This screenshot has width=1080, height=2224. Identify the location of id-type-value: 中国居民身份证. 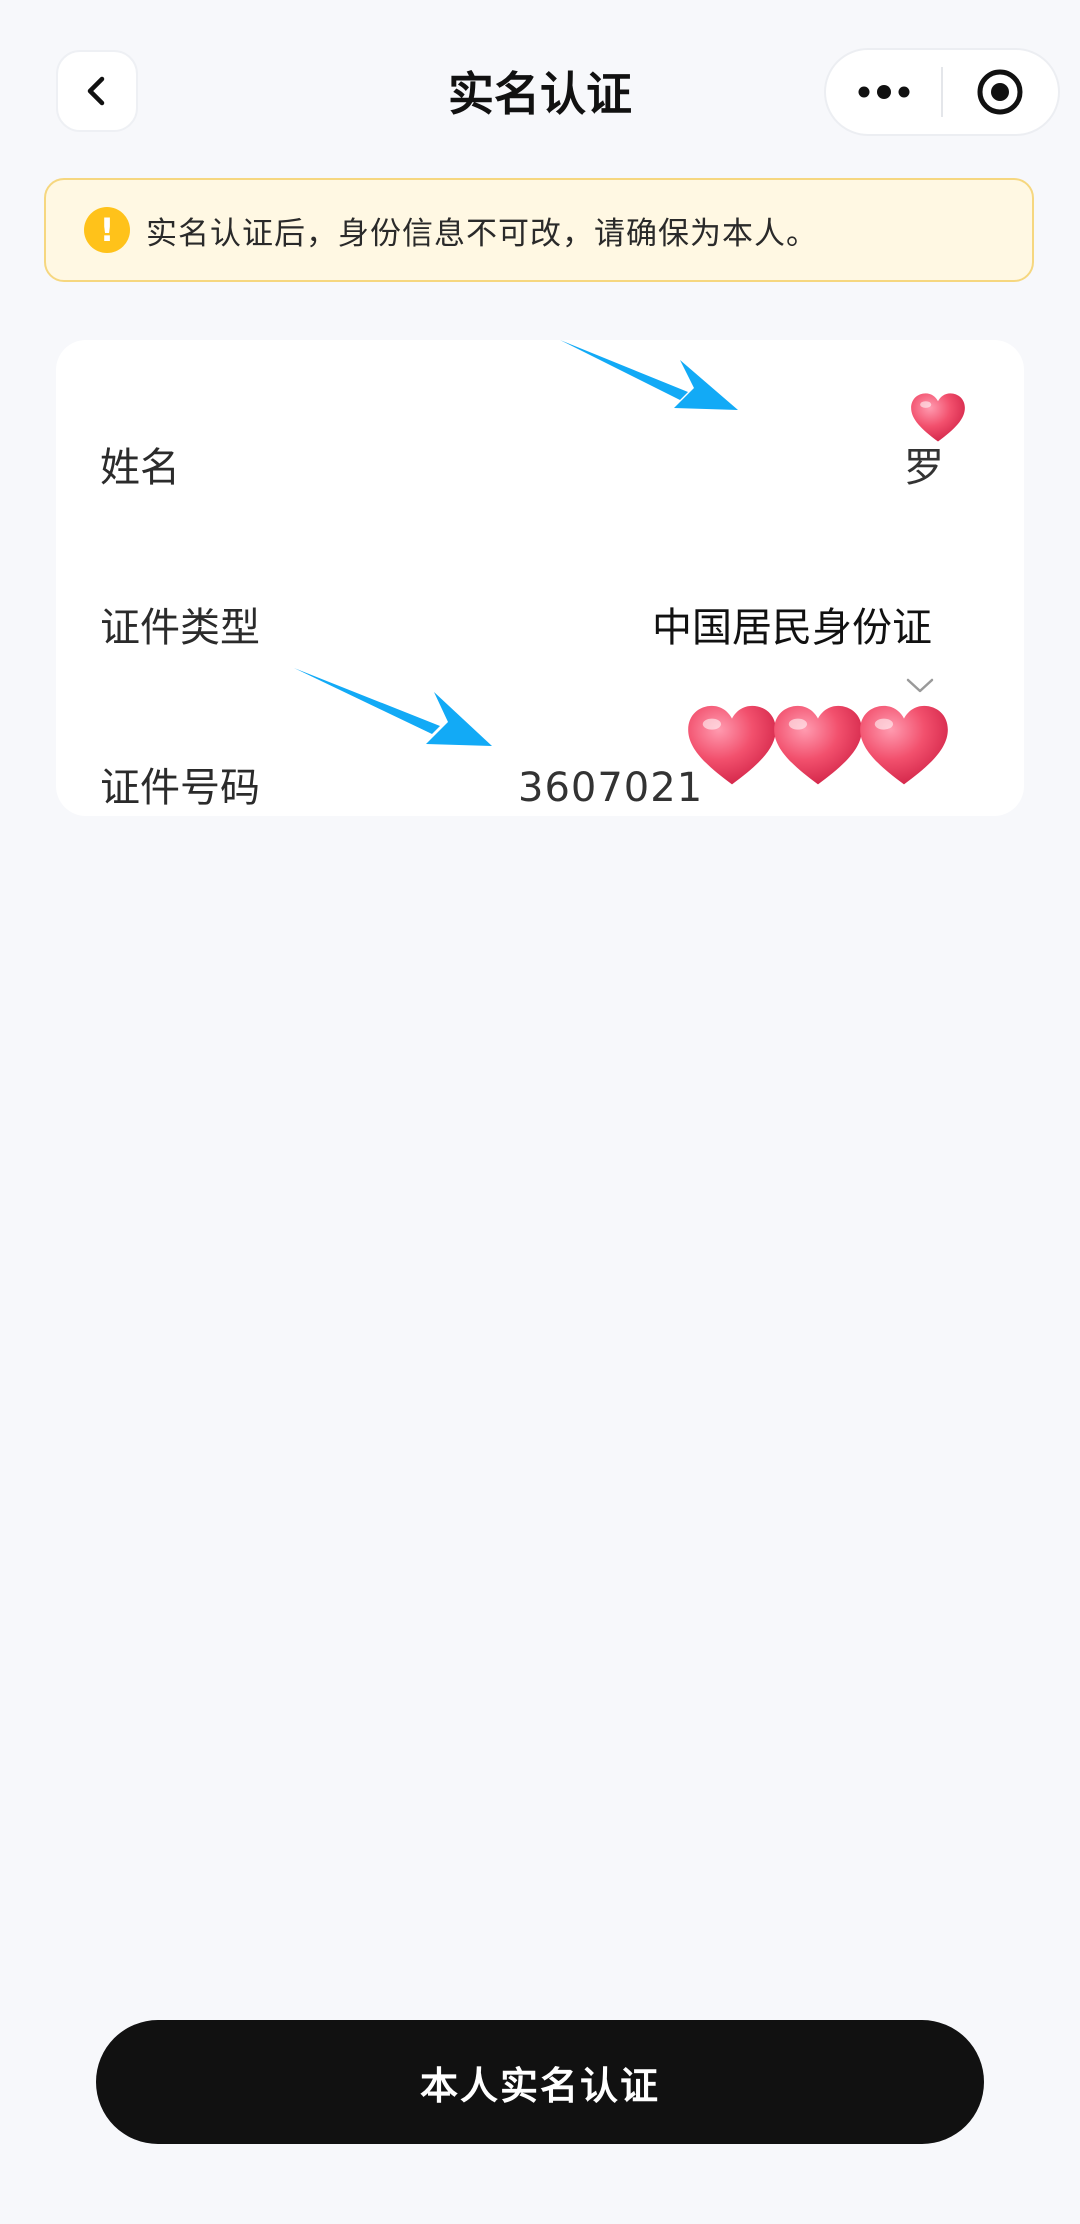
(792, 628).